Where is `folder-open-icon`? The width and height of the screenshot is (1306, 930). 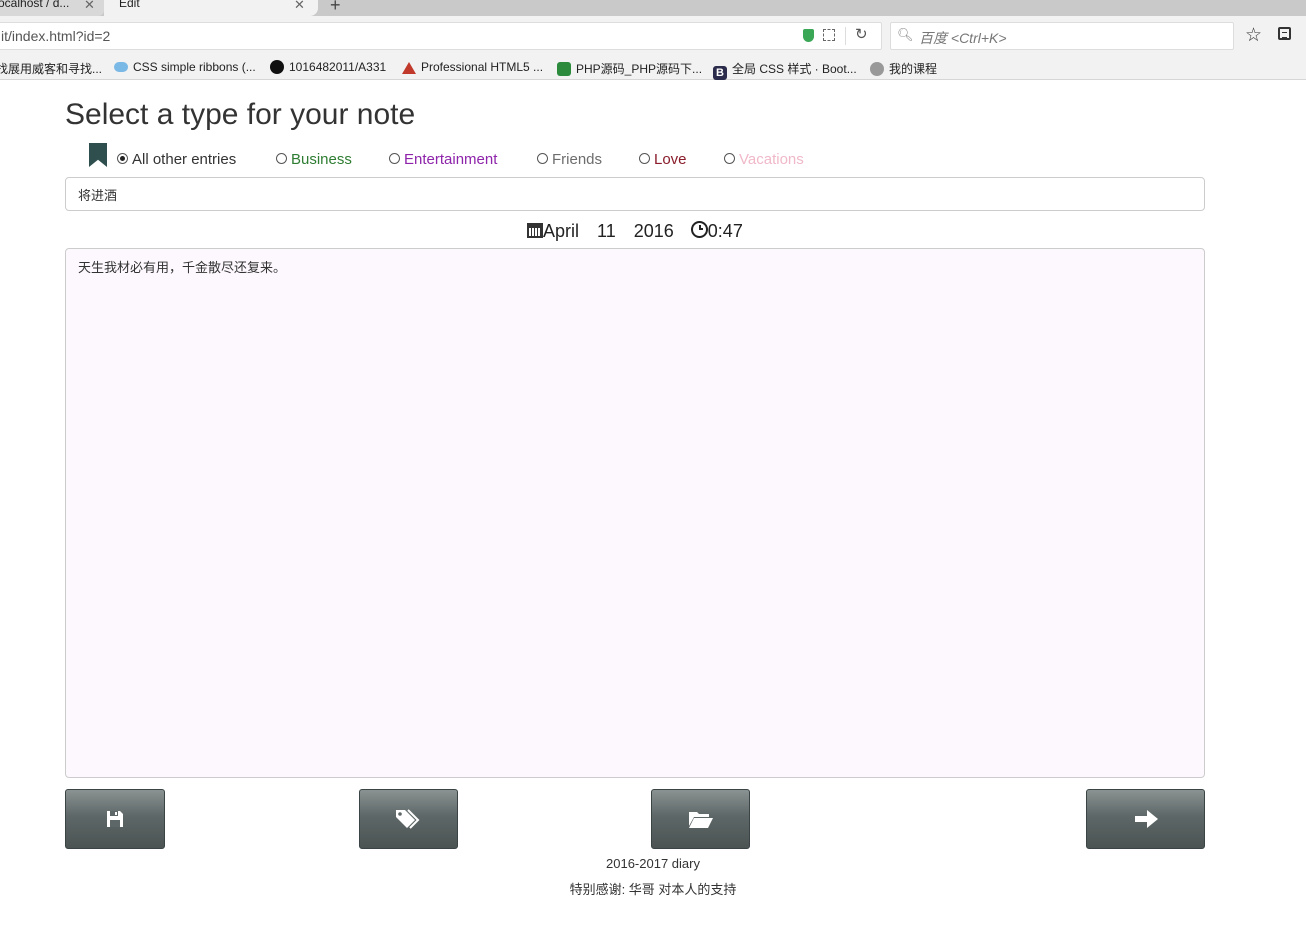 folder-open-icon is located at coordinates (700, 820).